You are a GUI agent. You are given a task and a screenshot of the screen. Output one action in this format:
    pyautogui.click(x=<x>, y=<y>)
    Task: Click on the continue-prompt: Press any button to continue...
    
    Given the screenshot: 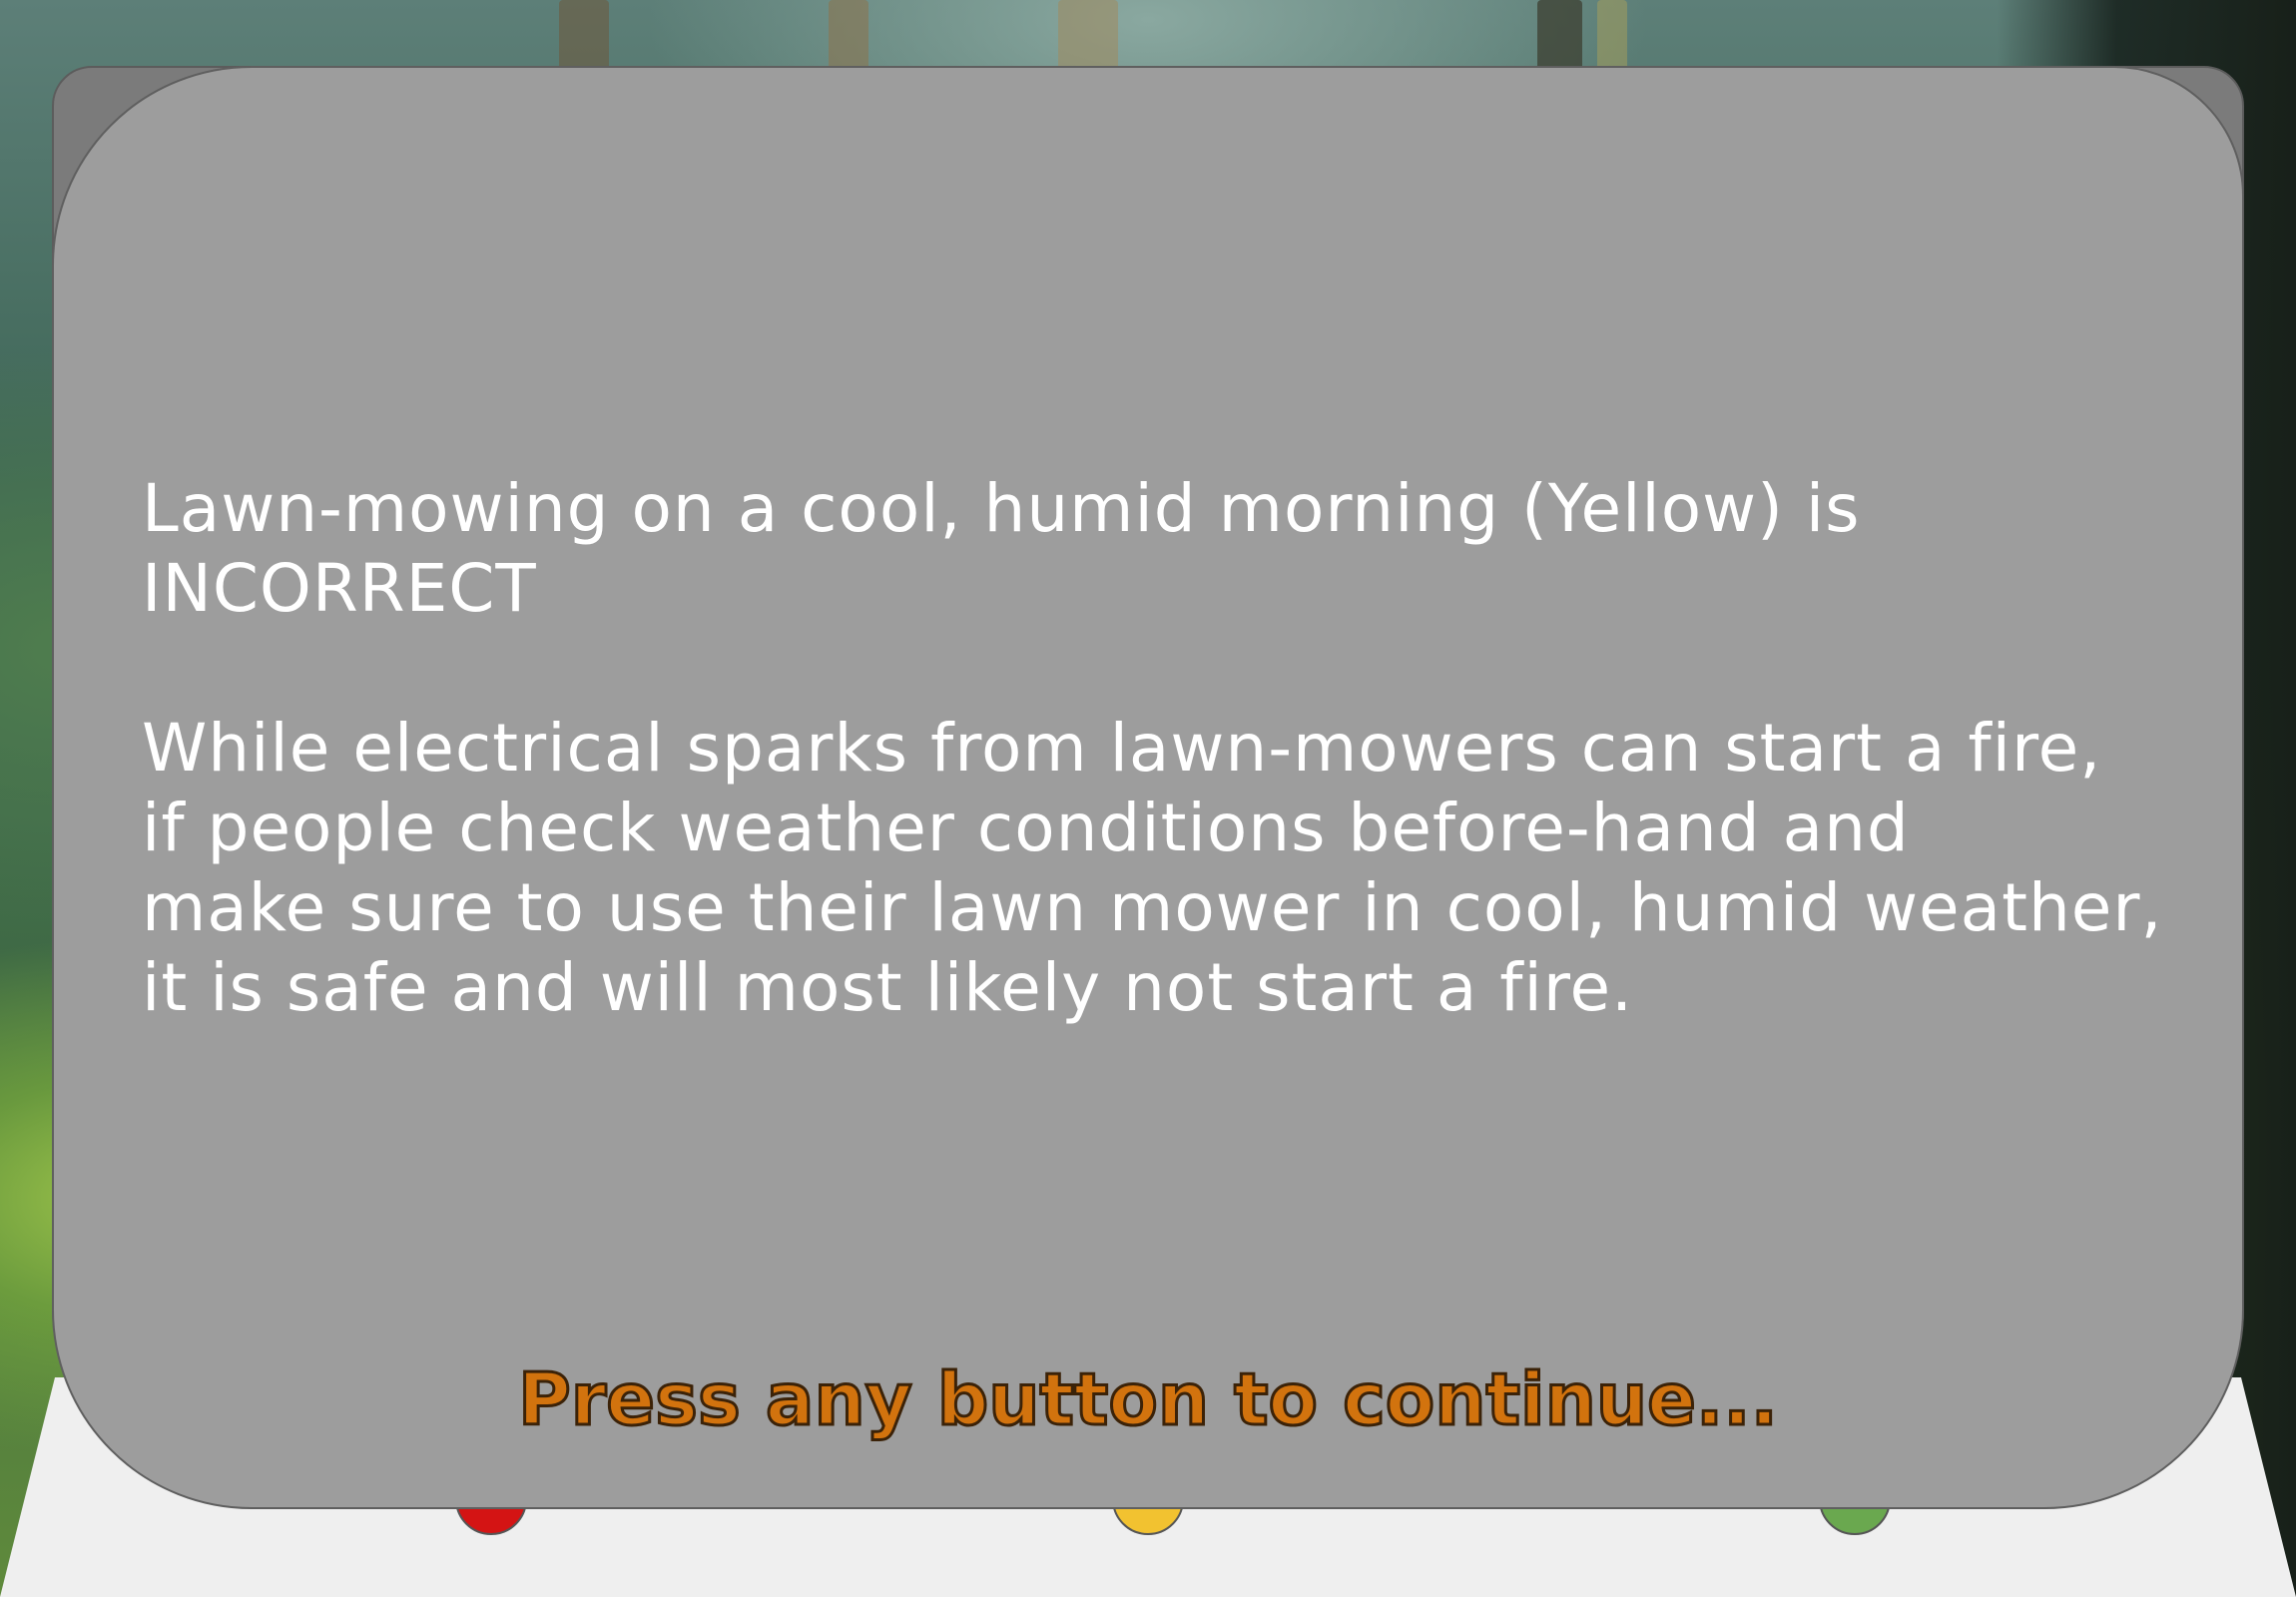 What is the action you would take?
    pyautogui.click(x=1148, y=1399)
    